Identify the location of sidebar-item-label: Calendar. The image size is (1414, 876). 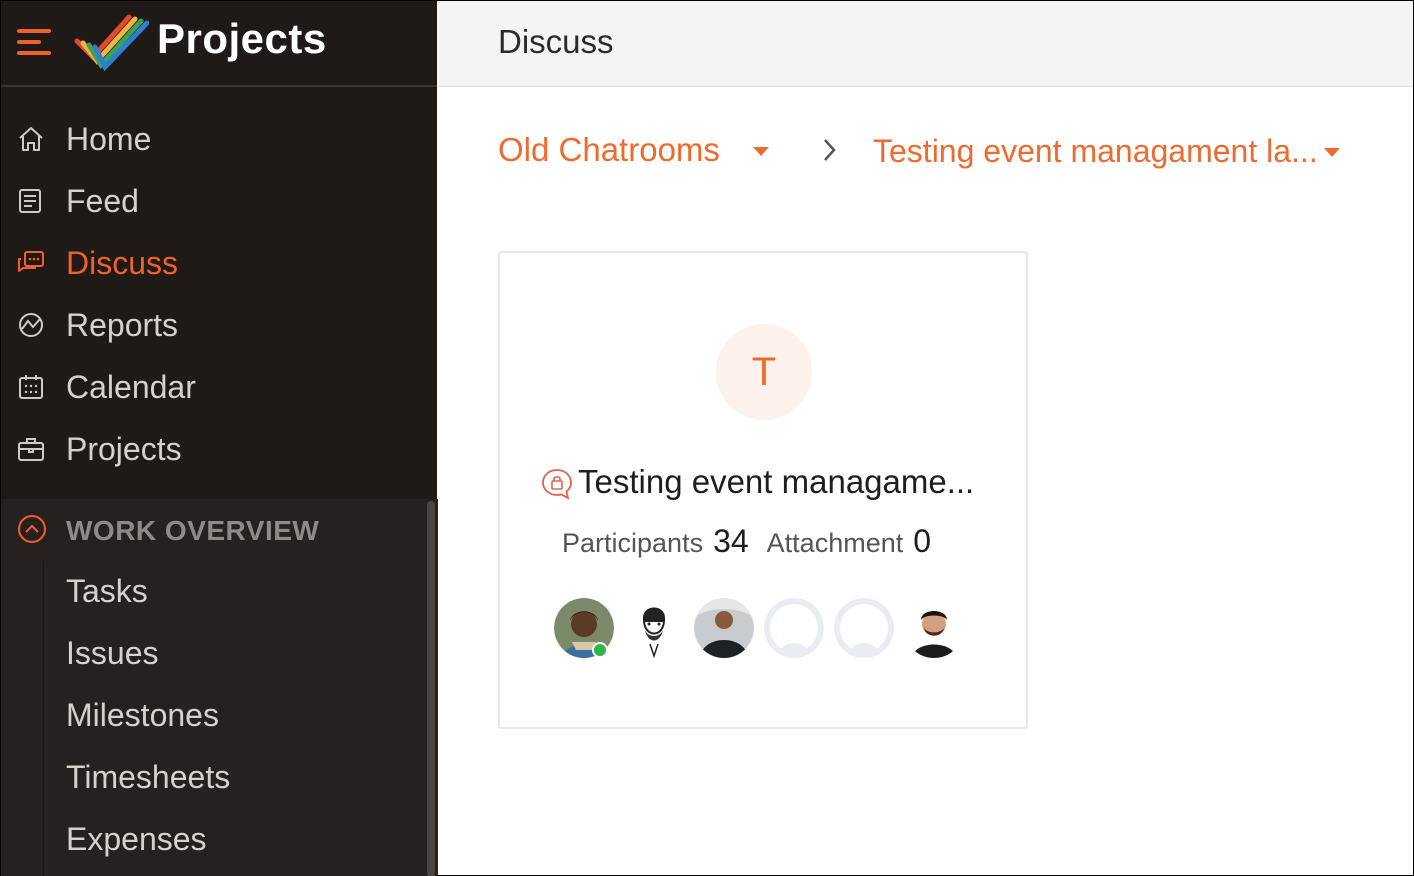
(131, 387).